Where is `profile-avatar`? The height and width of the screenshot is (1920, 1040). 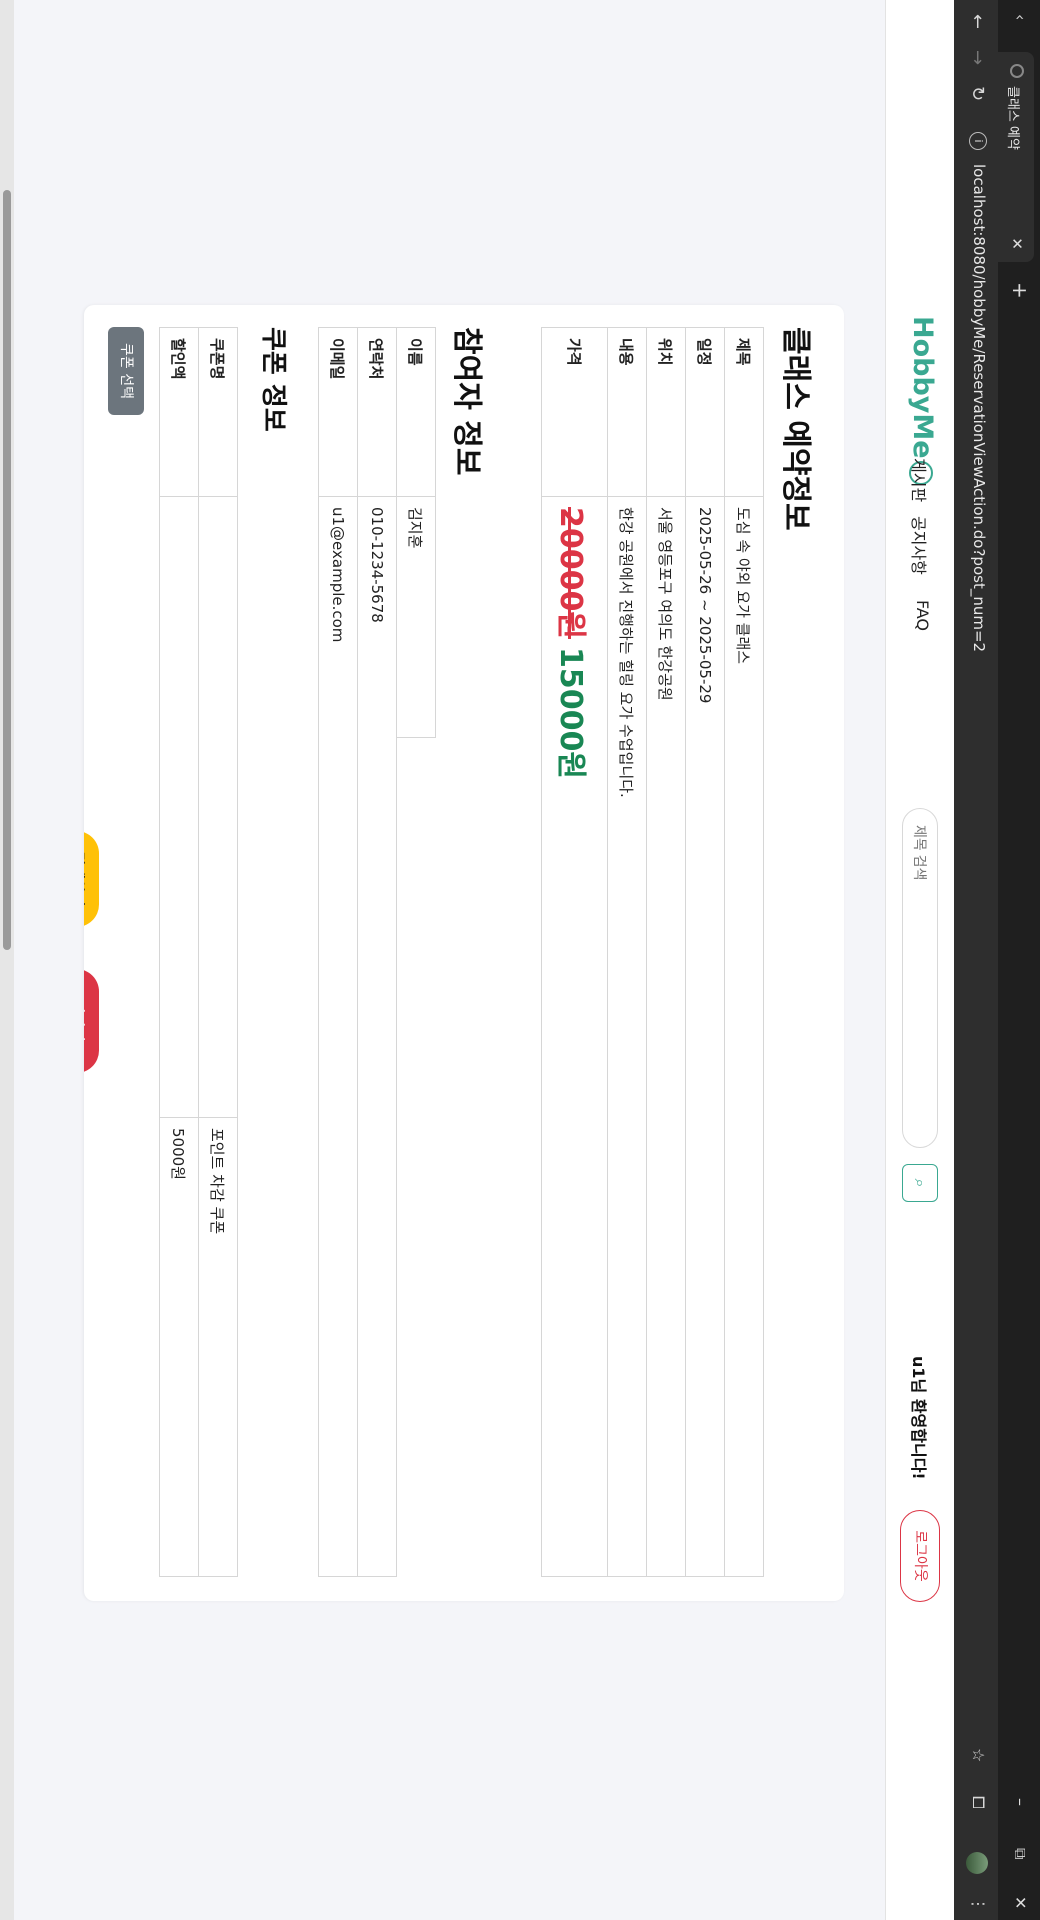
profile-avatar is located at coordinates (977, 1863).